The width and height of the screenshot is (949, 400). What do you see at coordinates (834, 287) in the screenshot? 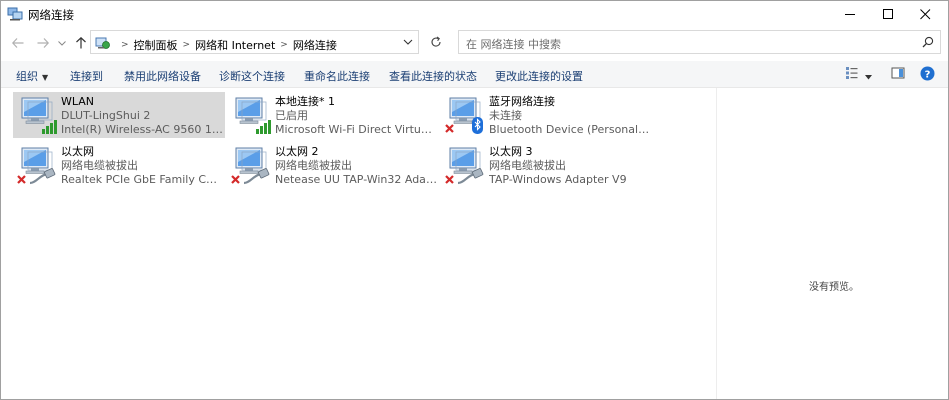
I see `no-preview-text: 没有预览。` at bounding box center [834, 287].